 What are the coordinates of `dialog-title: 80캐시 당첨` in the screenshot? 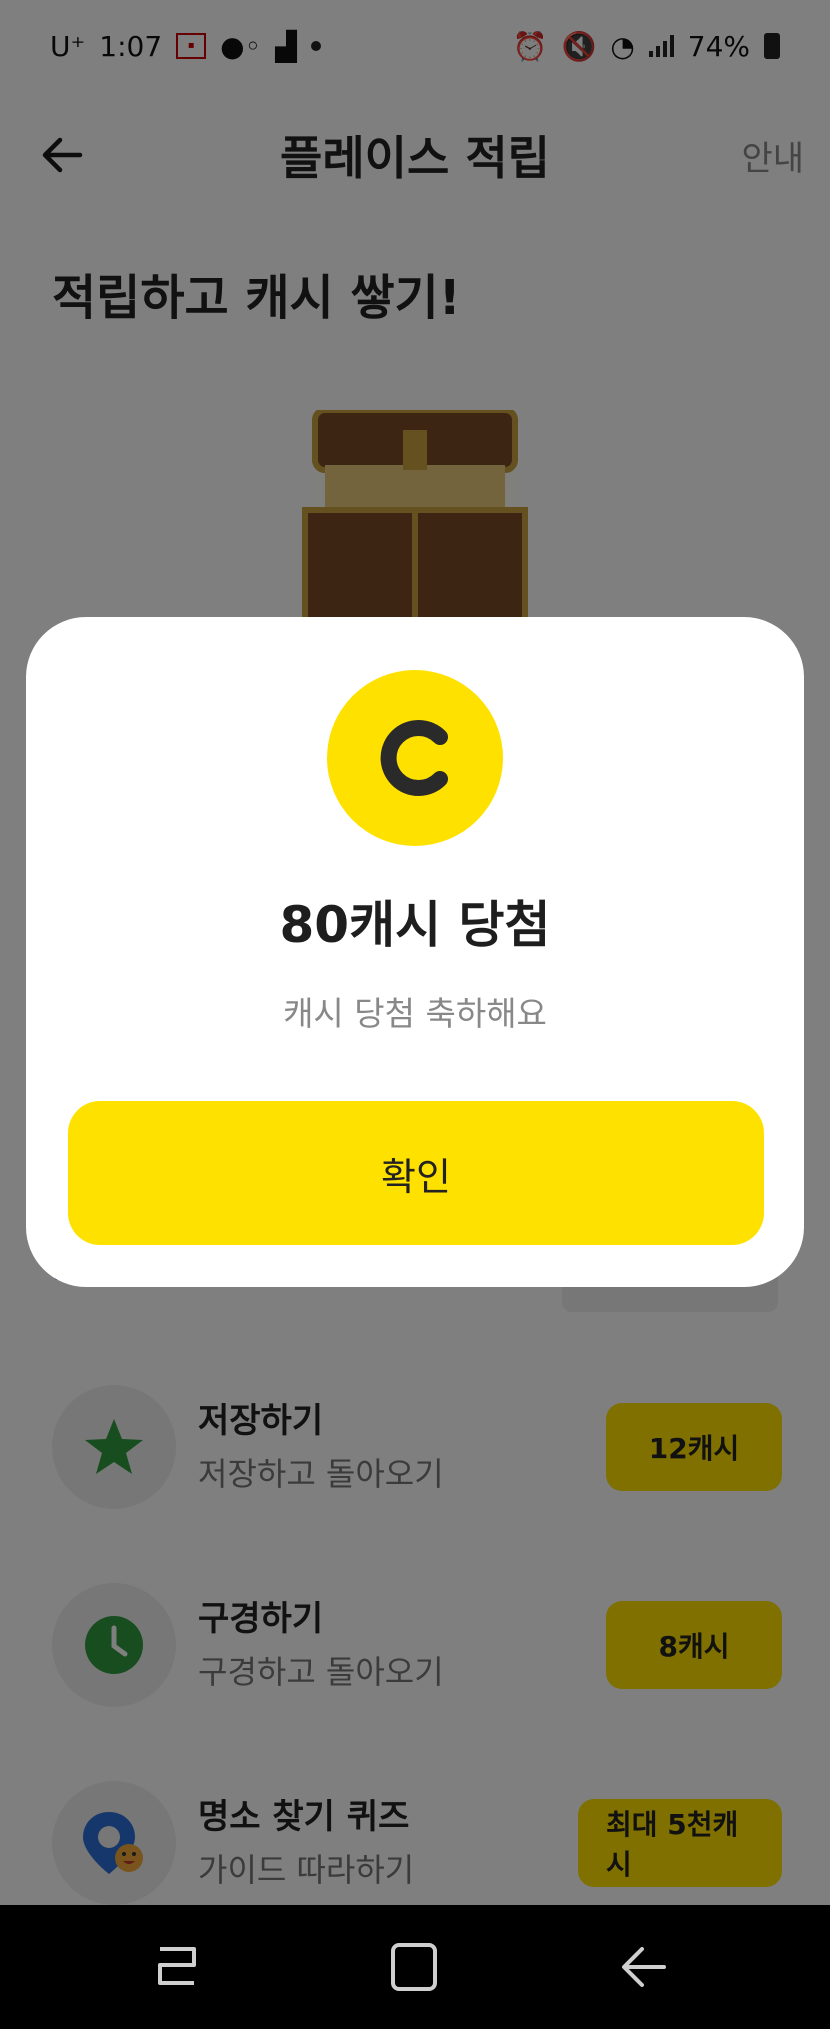 It's located at (415, 925).